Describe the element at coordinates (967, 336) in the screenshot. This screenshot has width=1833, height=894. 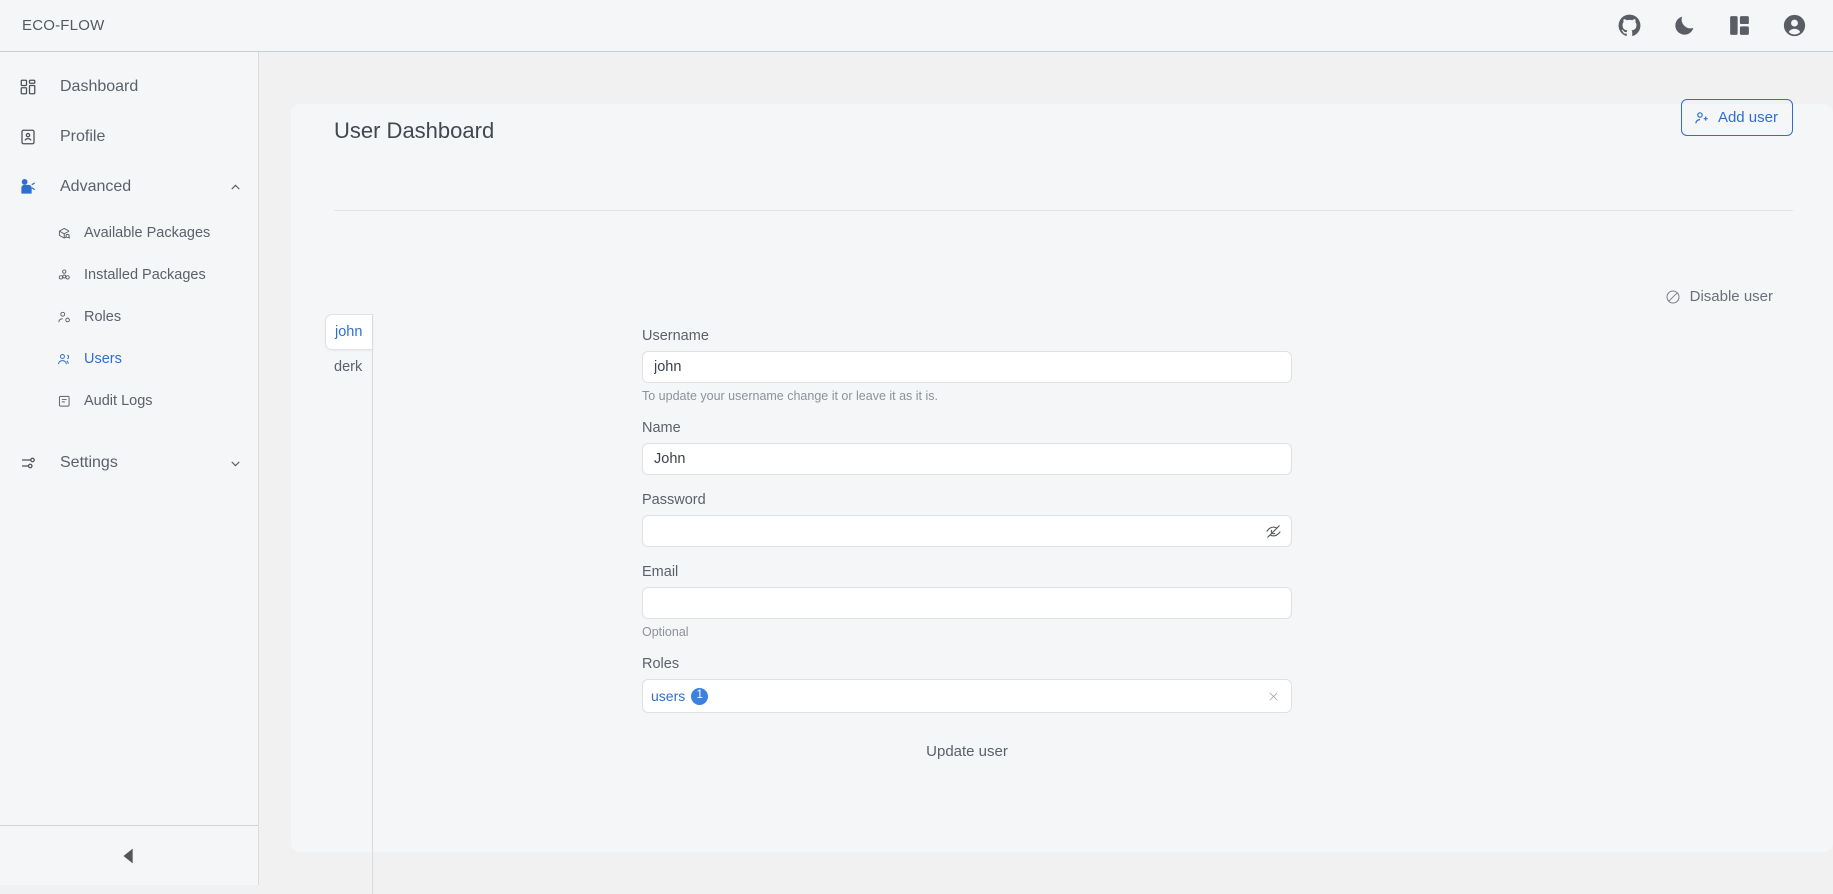
I see `username-label: Username` at that location.